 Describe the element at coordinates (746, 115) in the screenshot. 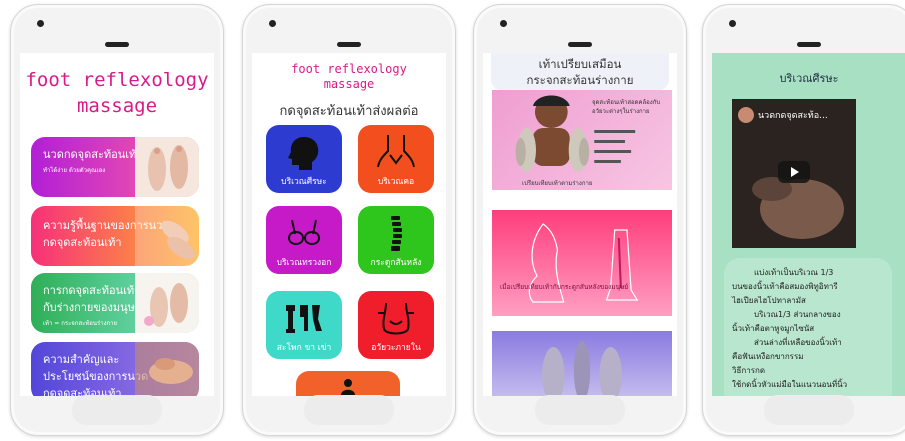

I see `channel-avatar` at that location.